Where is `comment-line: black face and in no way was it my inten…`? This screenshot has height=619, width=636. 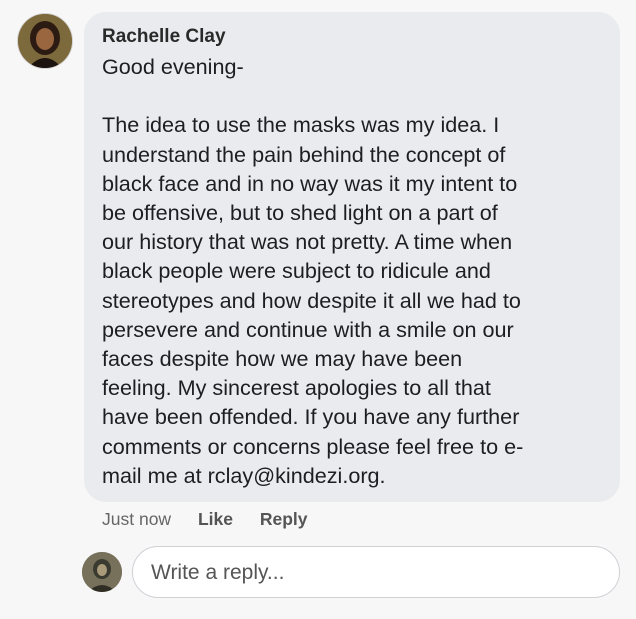 comment-line: black face and in no way was it my inten… is located at coordinates (310, 183).